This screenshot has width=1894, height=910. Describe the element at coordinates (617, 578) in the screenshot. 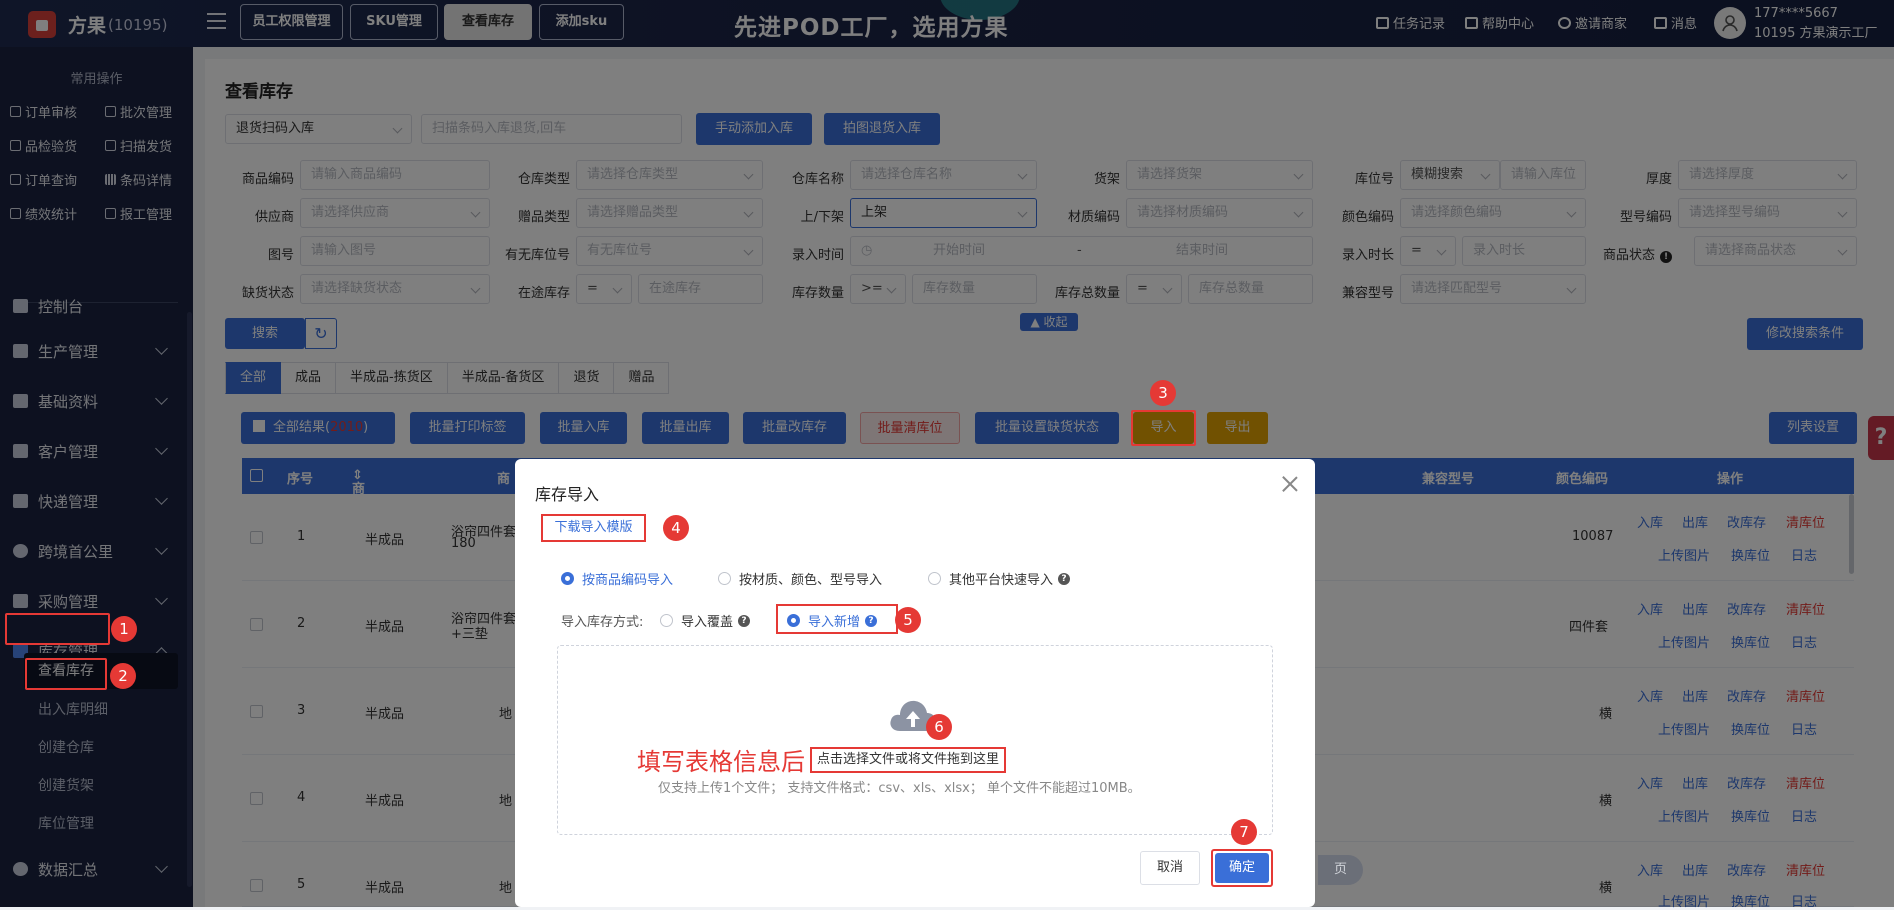

I see `radio-import-by-code: 按商品编码导入` at that location.